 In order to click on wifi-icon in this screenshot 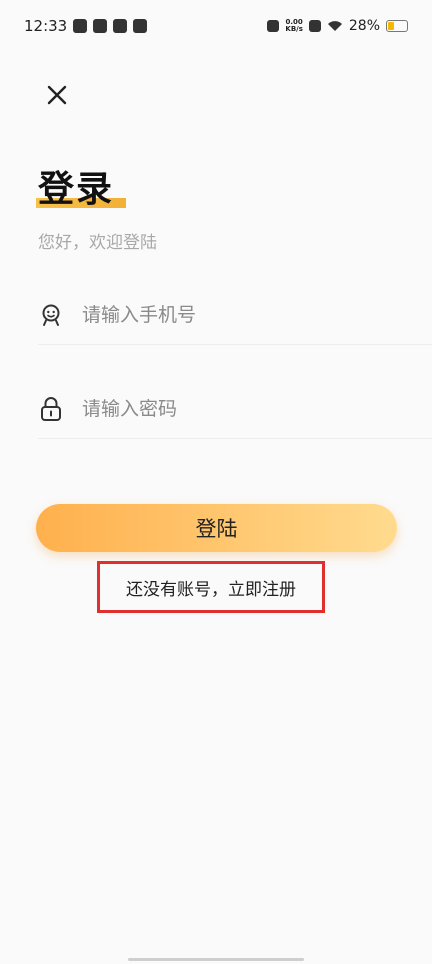, I will do `click(334, 26)`.